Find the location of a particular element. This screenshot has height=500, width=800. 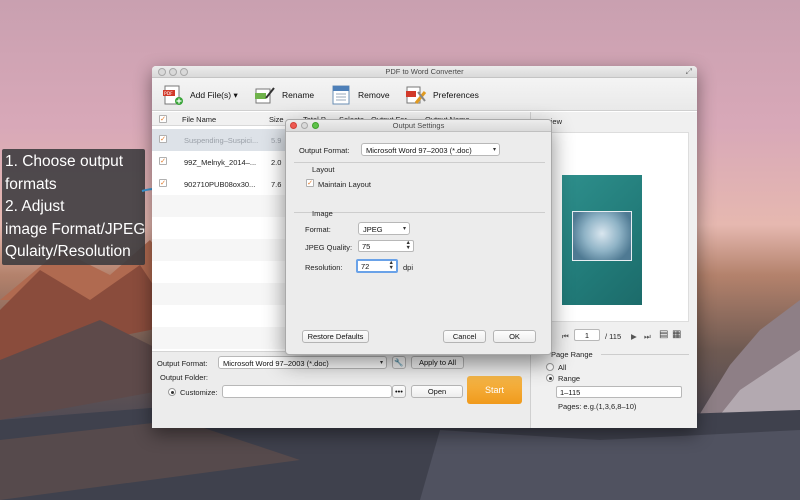

next-page-icon: ▶ is located at coordinates (634, 336).